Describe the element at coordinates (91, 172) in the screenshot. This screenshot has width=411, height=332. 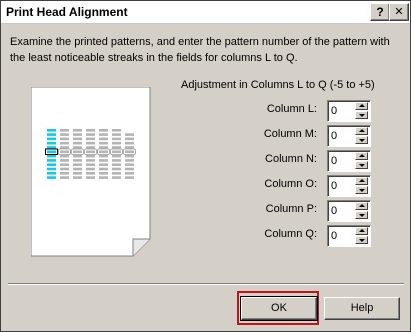
I see `paper-sheet-image` at that location.